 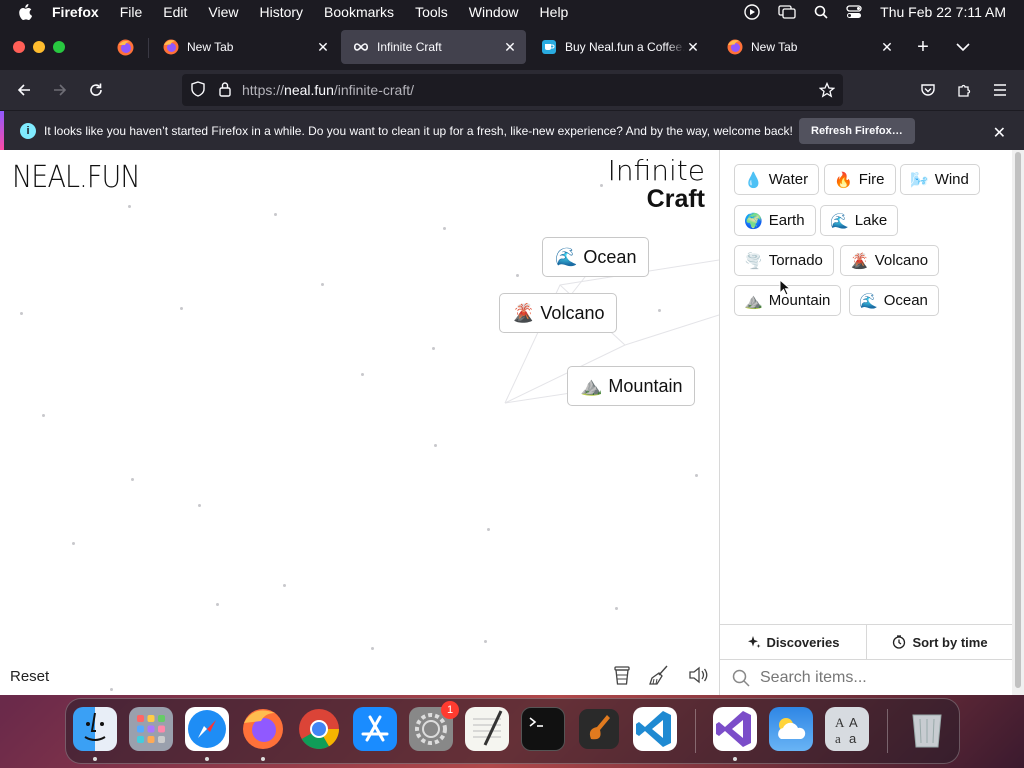 I want to click on svg-text: a, so click(x=838, y=738).